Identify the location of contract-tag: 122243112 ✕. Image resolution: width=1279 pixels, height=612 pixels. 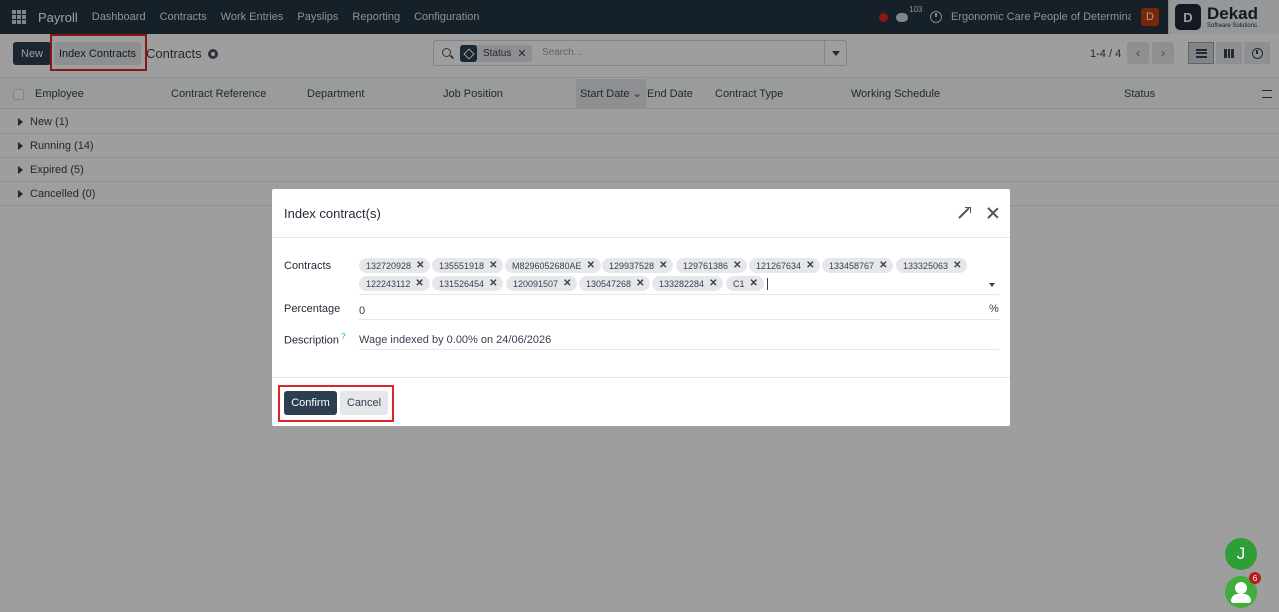
(394, 283).